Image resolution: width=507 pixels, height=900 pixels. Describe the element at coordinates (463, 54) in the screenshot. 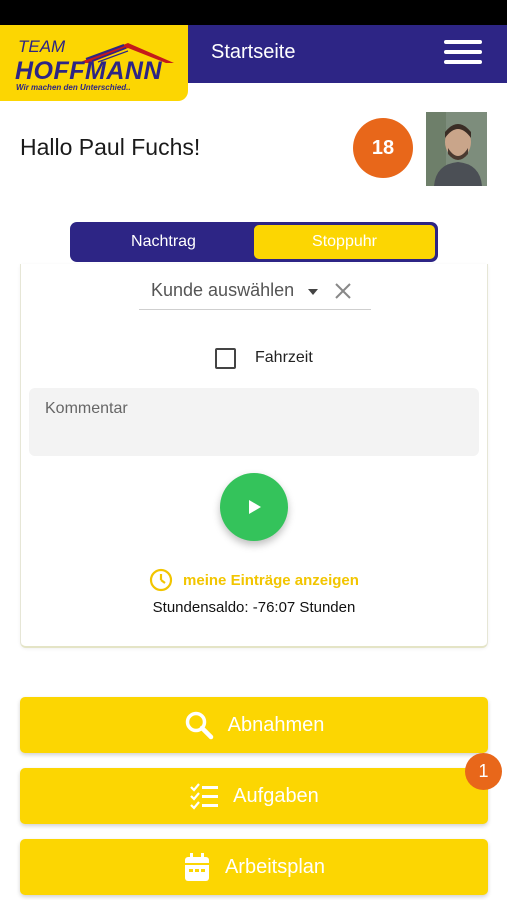

I see `hamburger-menu-icon` at that location.